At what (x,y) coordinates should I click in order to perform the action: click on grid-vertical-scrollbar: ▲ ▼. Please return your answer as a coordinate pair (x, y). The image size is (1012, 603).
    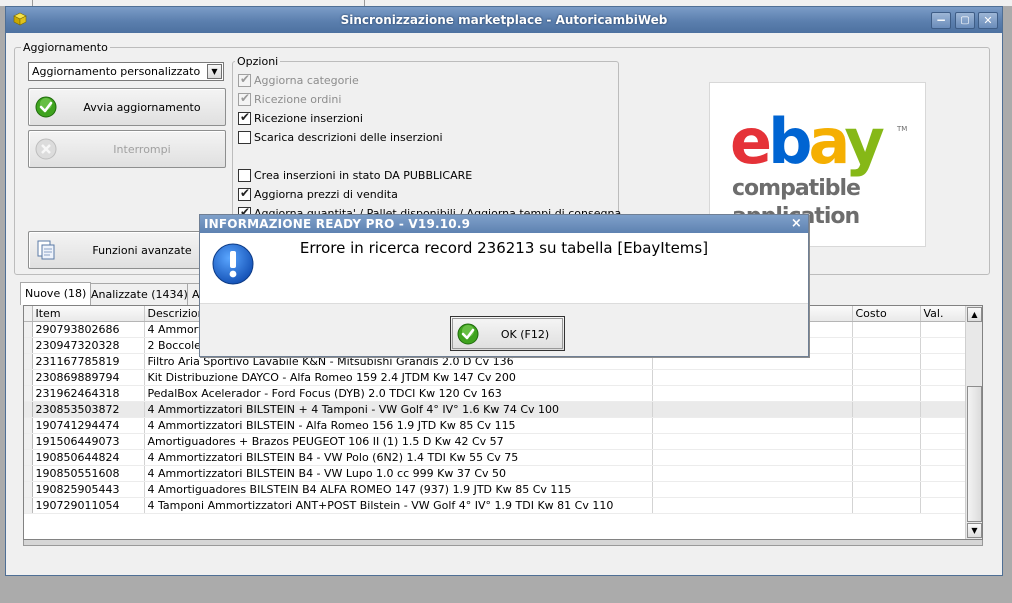
    Looking at the image, I should click on (973, 422).